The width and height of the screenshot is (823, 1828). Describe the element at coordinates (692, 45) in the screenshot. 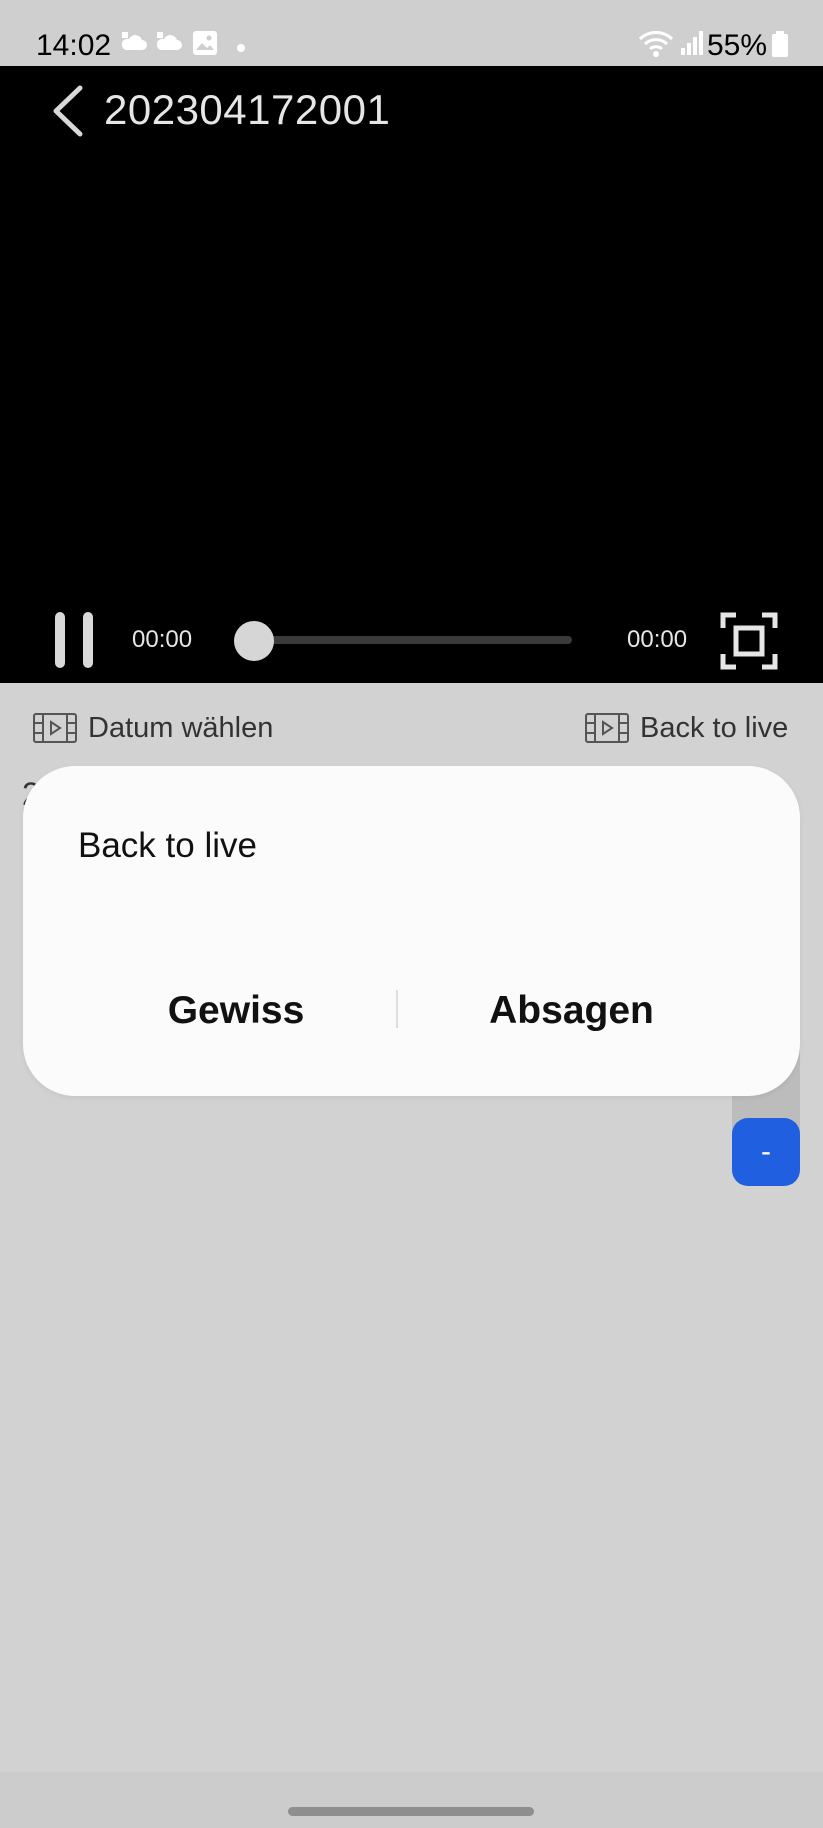

I see `signal-icon` at that location.